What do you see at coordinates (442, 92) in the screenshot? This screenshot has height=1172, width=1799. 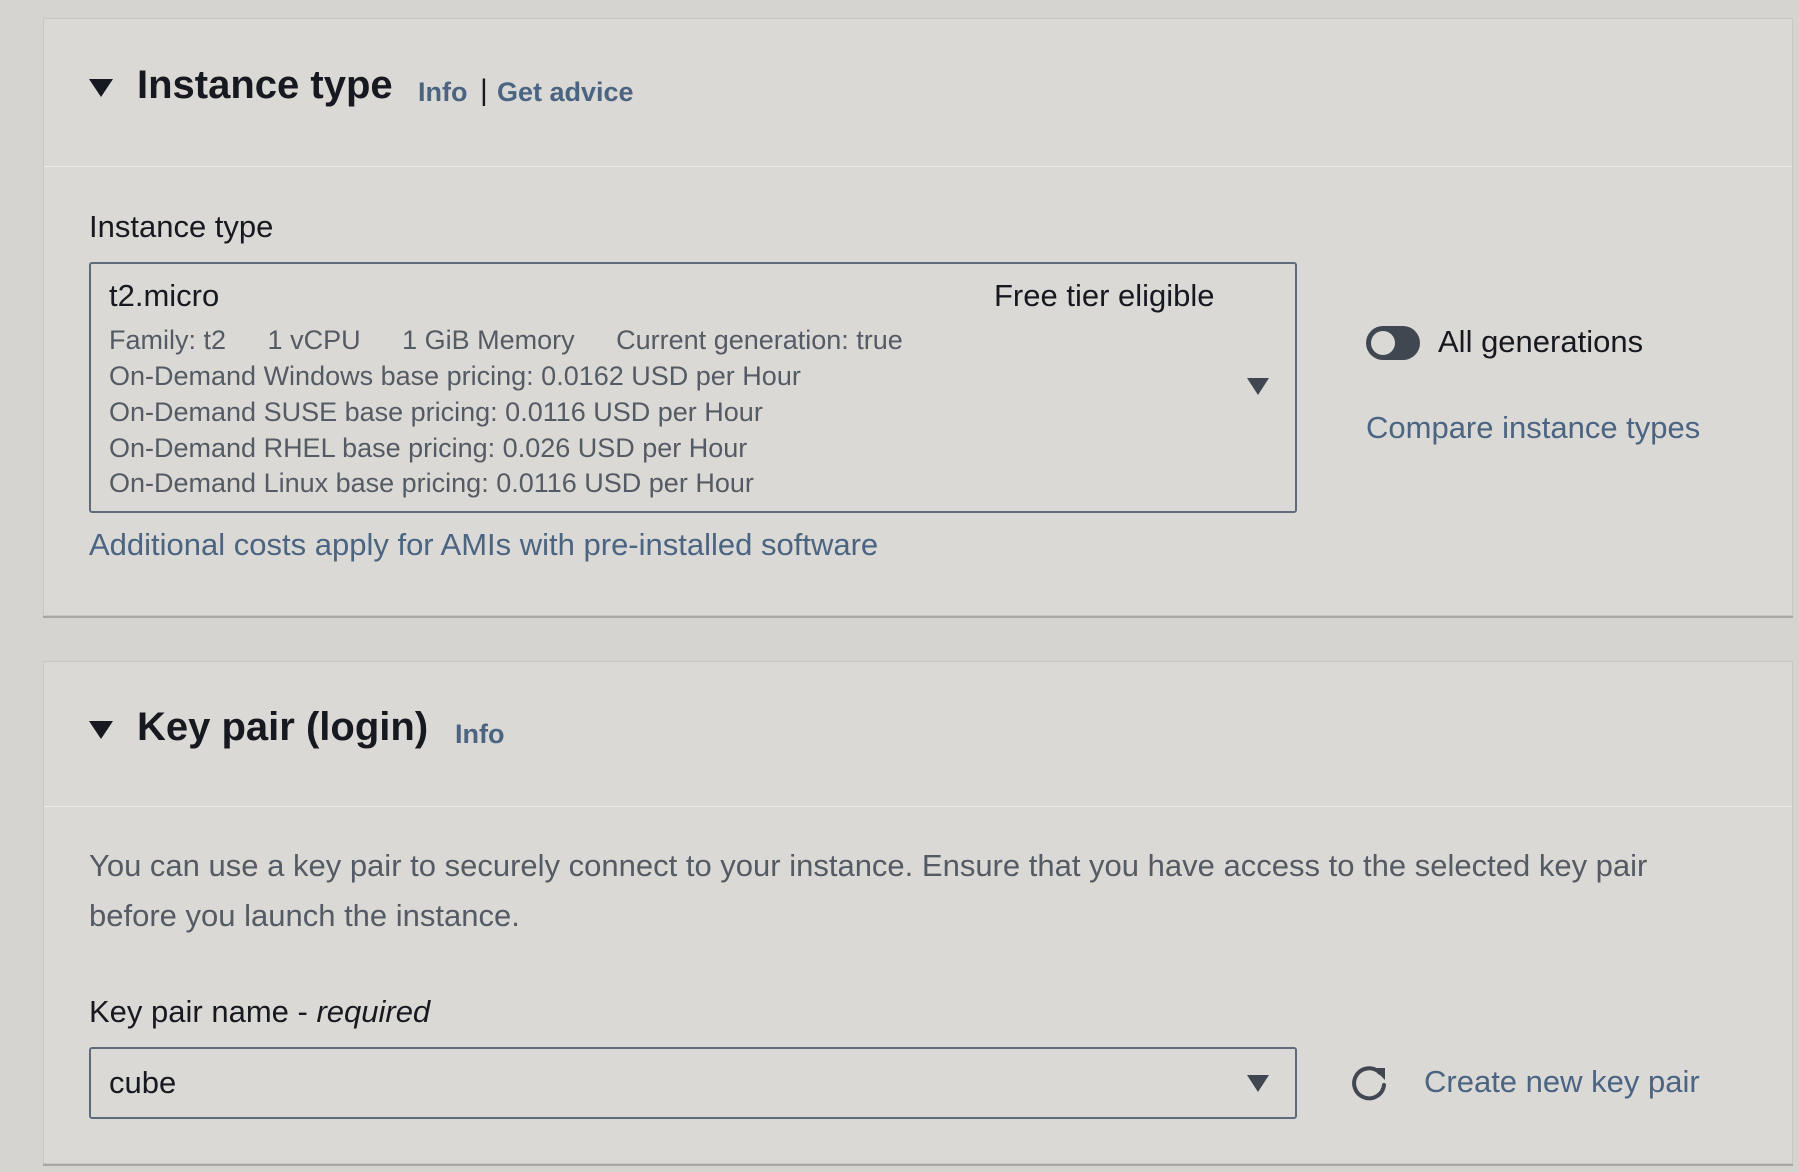 I see `instance-type-info-link: Info` at bounding box center [442, 92].